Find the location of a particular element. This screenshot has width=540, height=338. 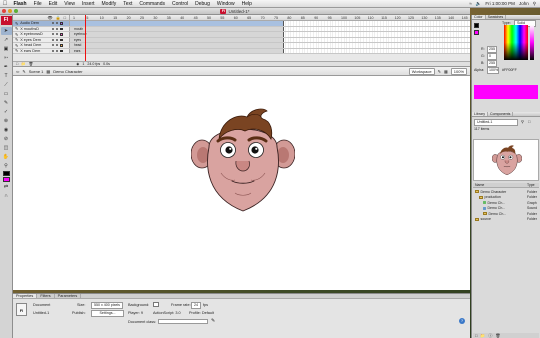

new-layer-icon: □ is located at coordinates (17, 64).